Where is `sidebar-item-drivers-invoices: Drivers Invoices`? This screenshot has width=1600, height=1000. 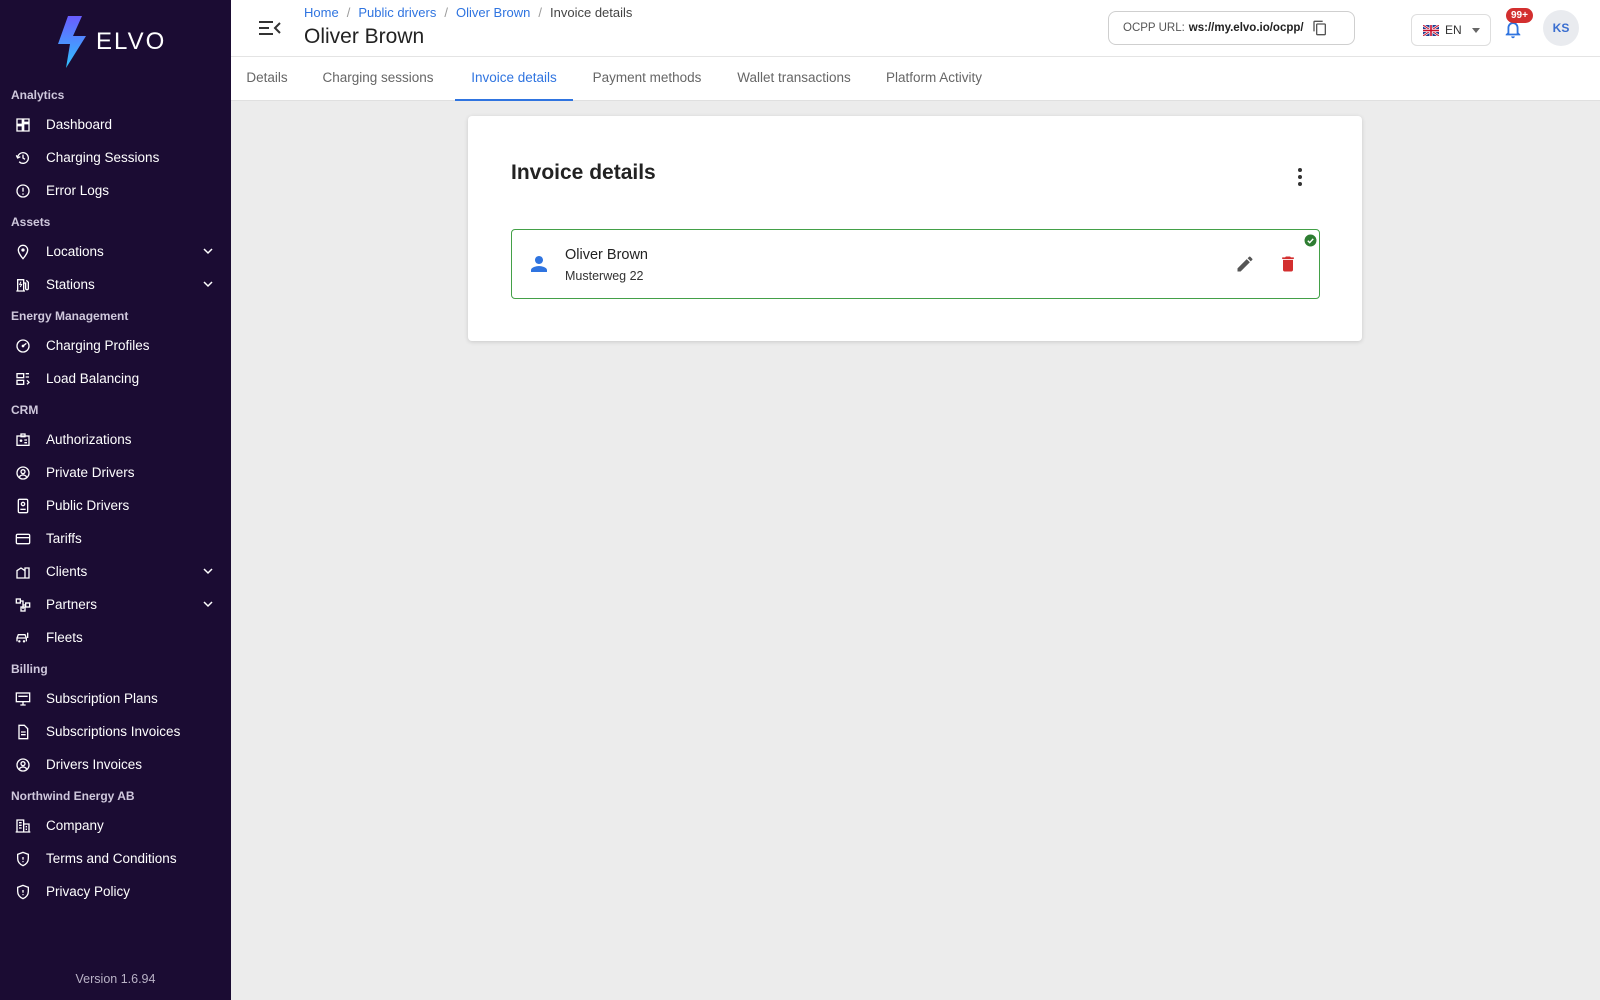 sidebar-item-drivers-invoices: Drivers Invoices is located at coordinates (115, 764).